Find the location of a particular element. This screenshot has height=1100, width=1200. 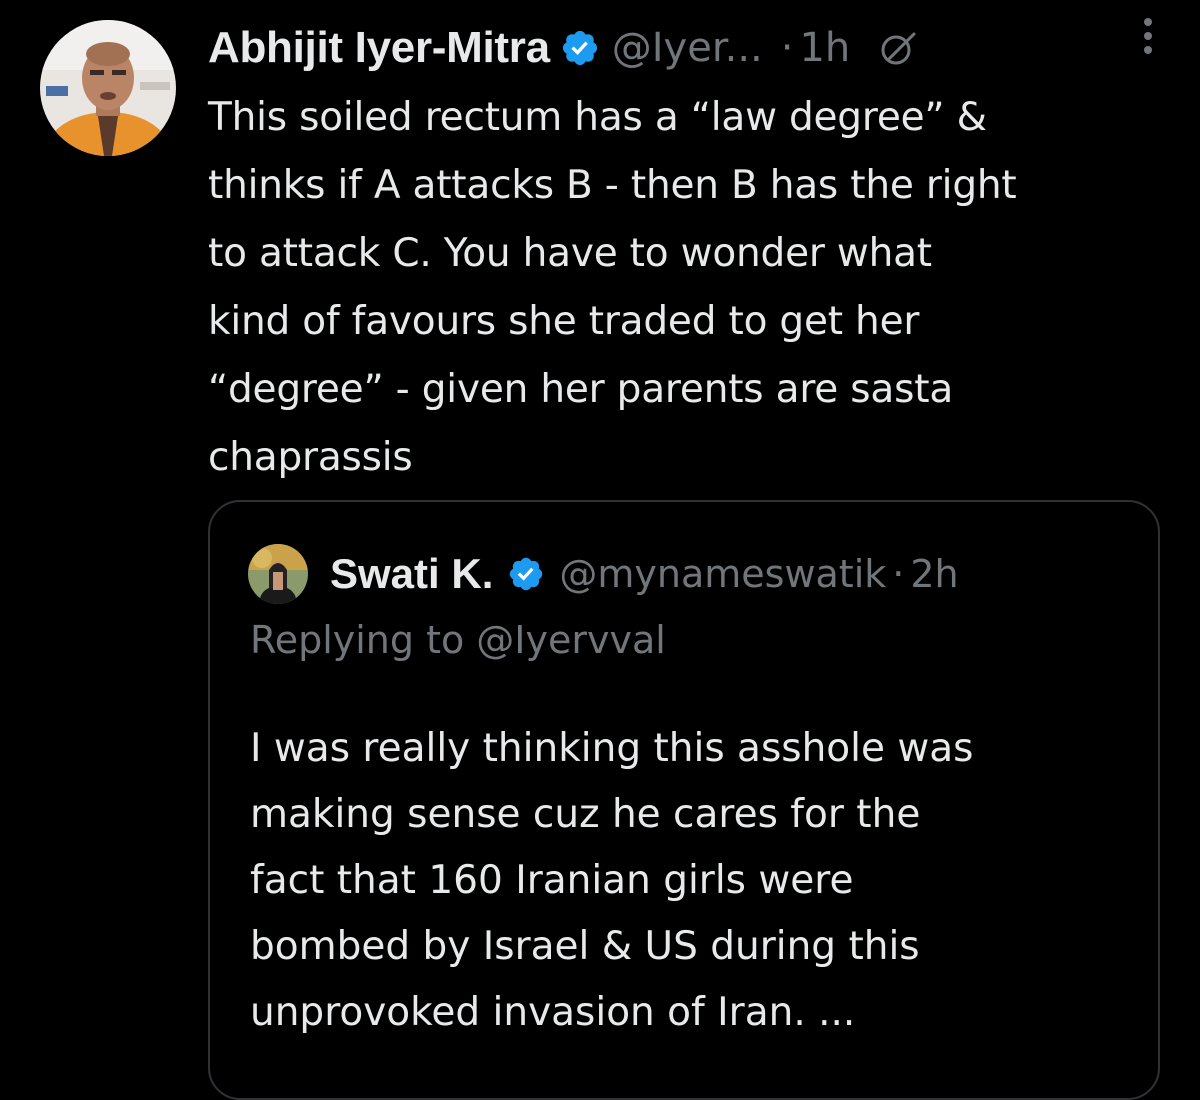

more-options-icon is located at coordinates (1148, 35).